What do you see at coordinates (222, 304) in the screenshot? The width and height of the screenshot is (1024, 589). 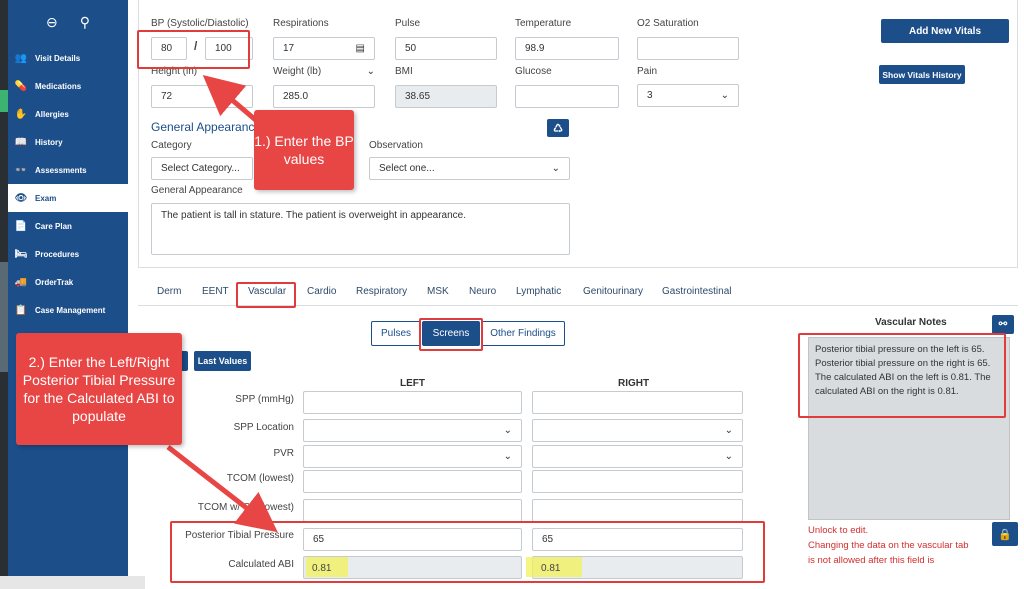 I see `annotation-arrows` at bounding box center [222, 304].